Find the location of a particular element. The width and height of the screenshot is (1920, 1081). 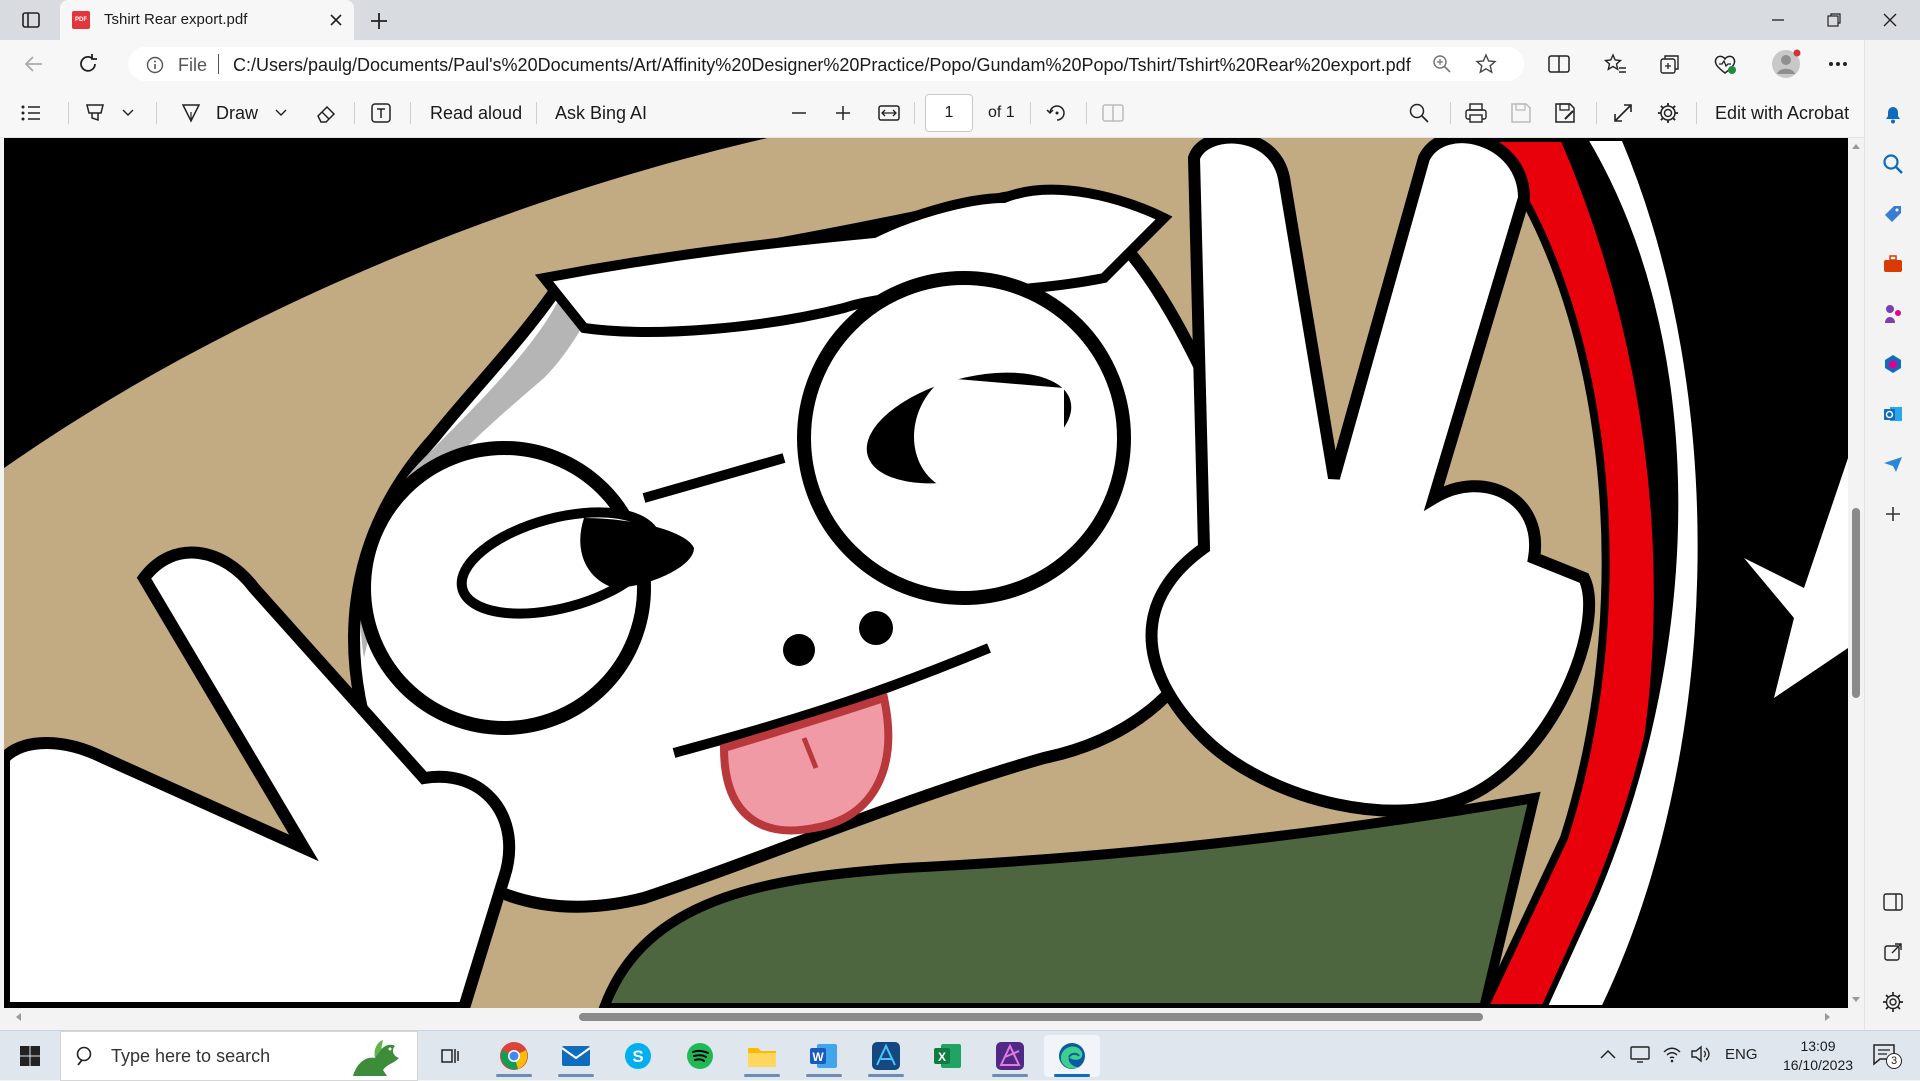

split-screen-icon is located at coordinates (1559, 64).